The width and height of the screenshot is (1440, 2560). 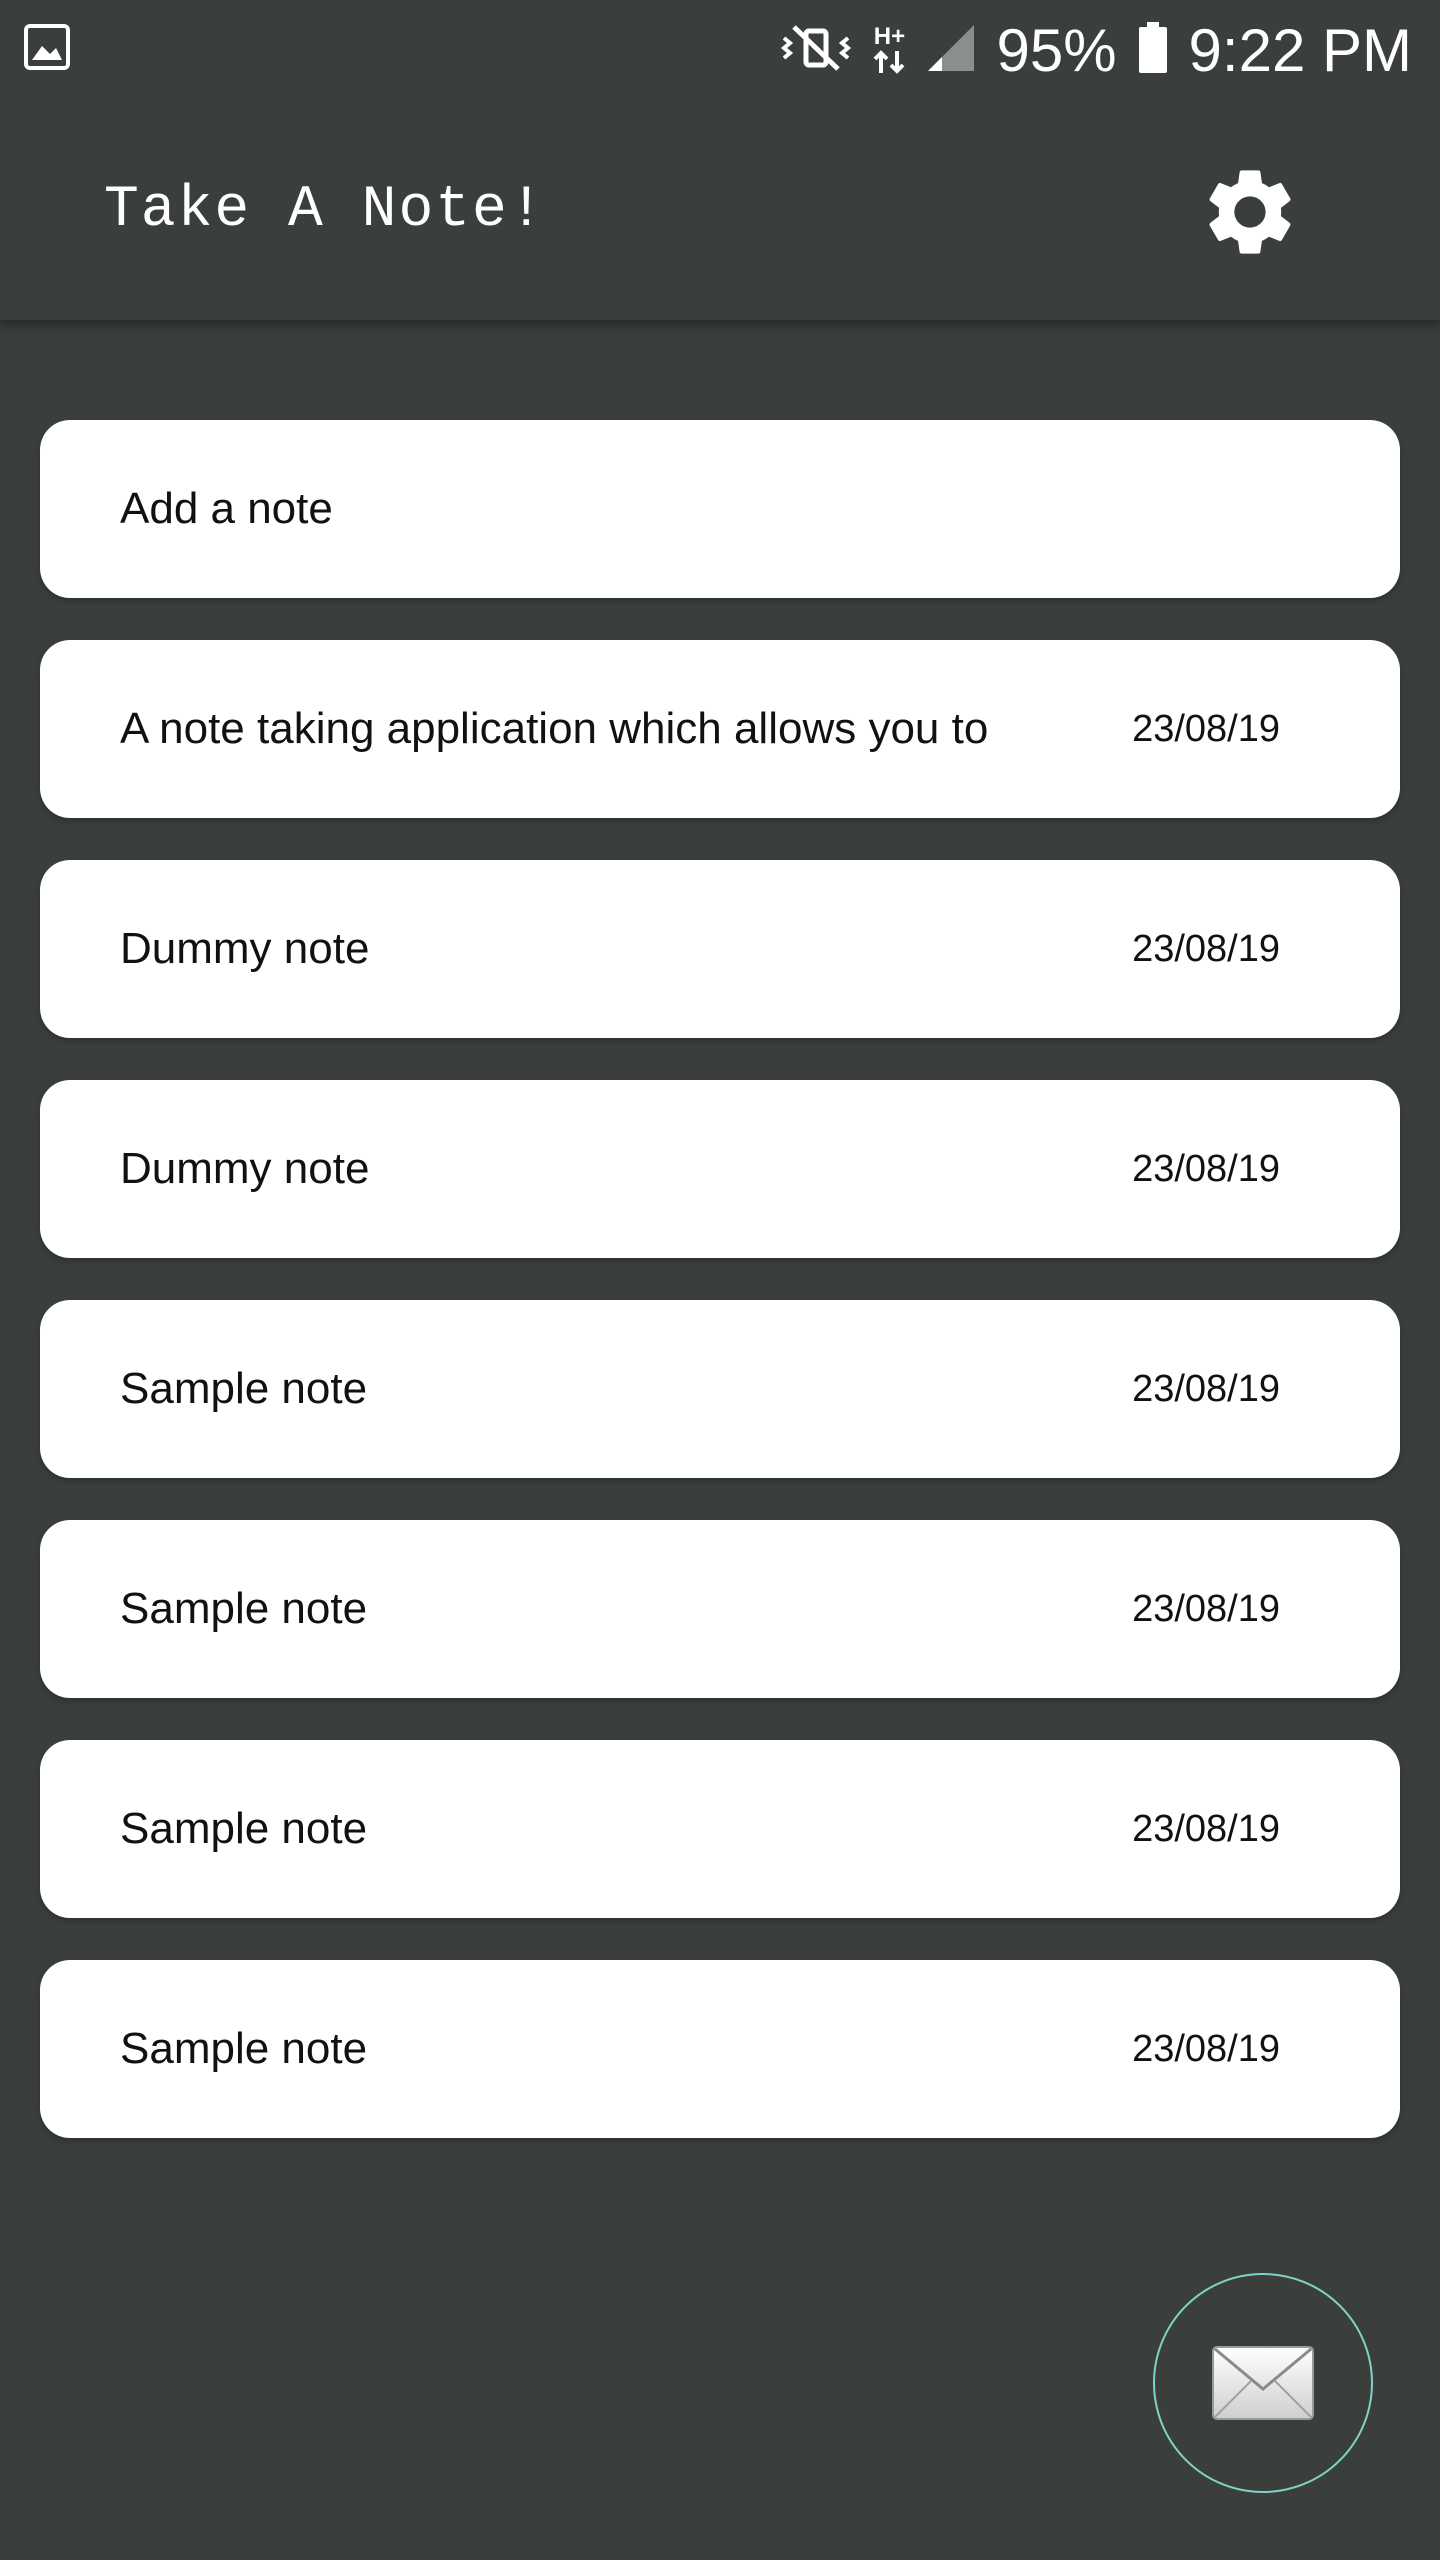 I want to click on network-label: H+, so click(x=889, y=36).